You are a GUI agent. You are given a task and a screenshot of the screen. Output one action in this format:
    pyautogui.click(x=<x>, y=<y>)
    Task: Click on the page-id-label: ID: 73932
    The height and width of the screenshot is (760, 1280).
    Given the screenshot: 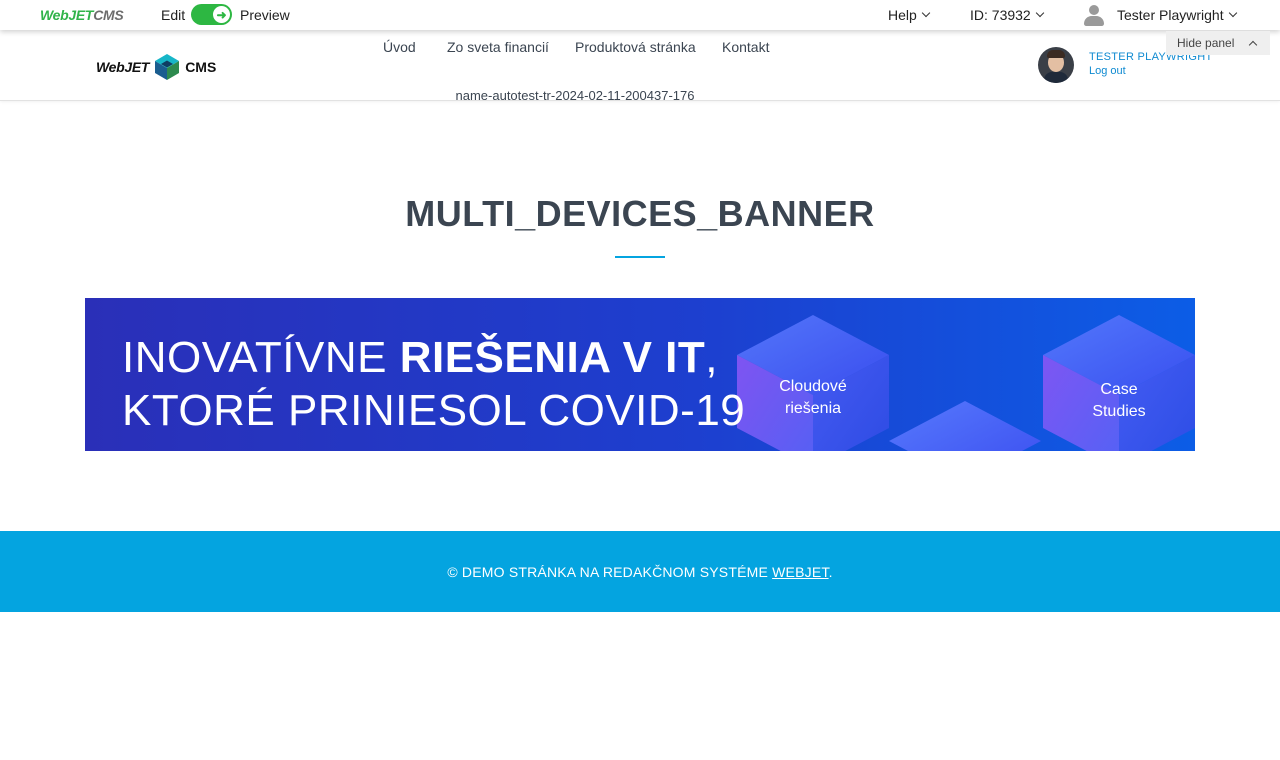 What is the action you would take?
    pyautogui.click(x=1000, y=15)
    